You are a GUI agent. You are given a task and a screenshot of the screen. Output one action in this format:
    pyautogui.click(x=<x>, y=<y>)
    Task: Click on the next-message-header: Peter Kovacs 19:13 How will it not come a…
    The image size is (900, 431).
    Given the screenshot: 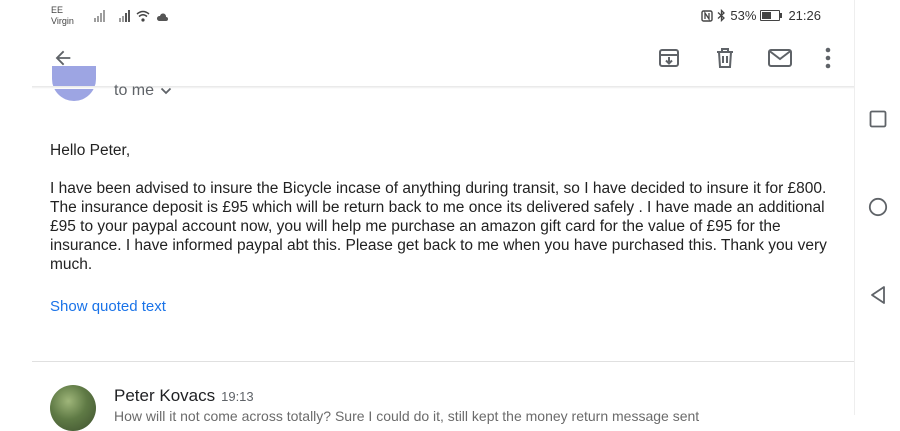 What is the action you would take?
    pyautogui.click(x=443, y=396)
    